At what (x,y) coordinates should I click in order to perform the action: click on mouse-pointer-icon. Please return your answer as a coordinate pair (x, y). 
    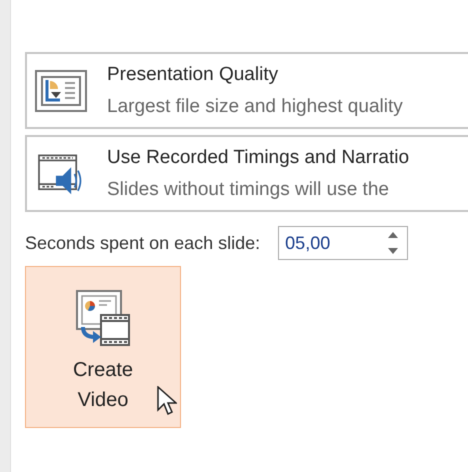
    Looking at the image, I should click on (167, 401).